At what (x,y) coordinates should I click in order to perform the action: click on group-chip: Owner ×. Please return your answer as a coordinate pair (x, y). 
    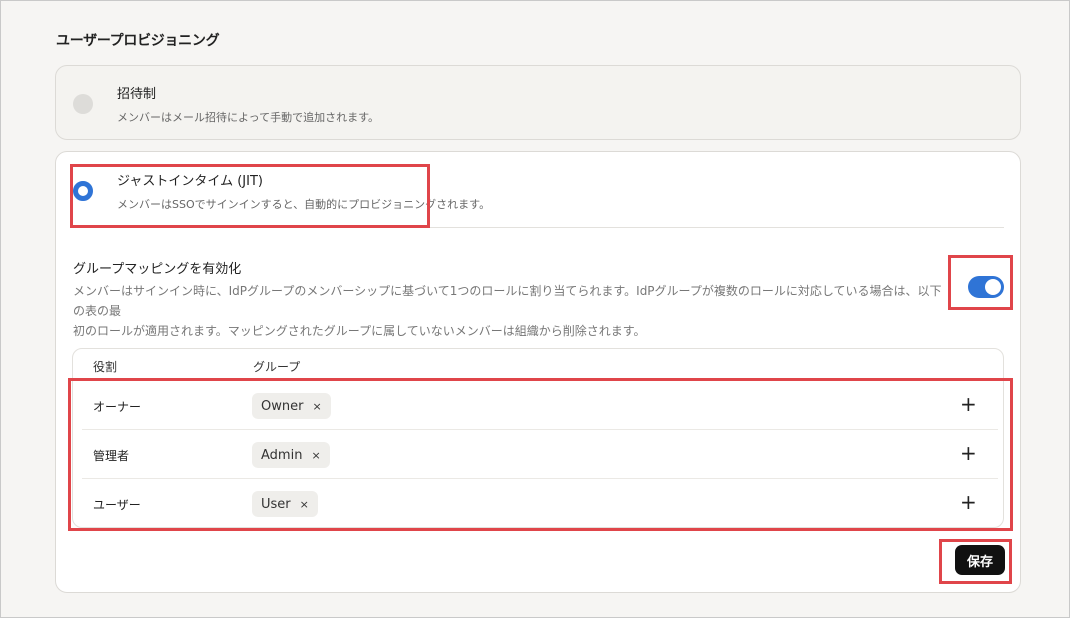
    Looking at the image, I should click on (291, 406).